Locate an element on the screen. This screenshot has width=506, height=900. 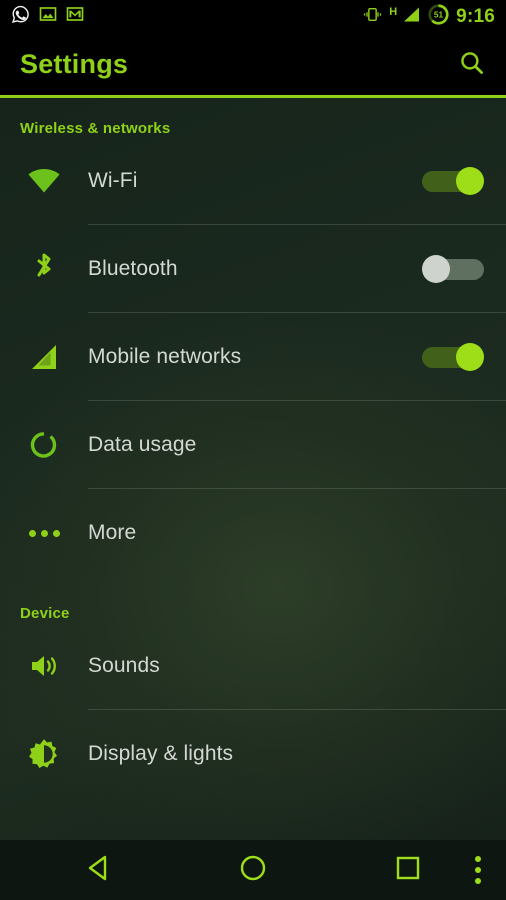
nav-back-button is located at coordinates (99, 870).